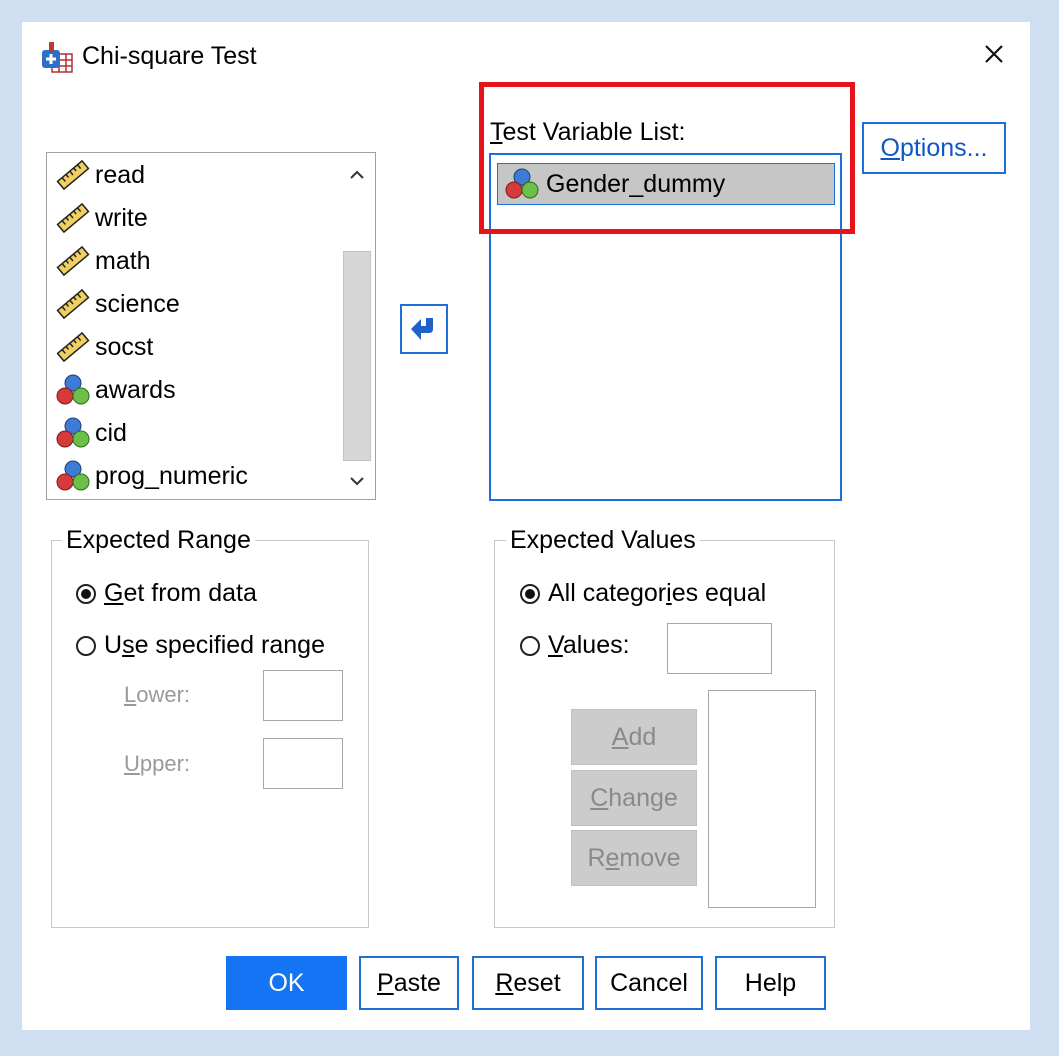  I want to click on all-categories-equal-radio: All categories equal, so click(643, 593).